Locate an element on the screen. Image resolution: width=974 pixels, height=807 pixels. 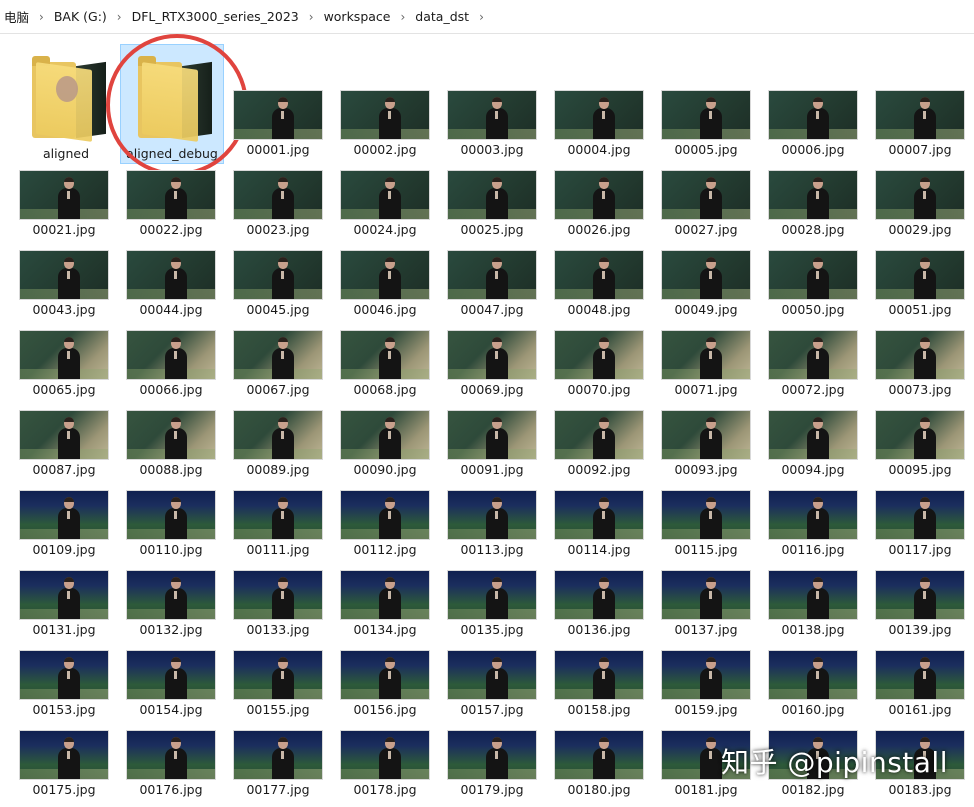
file-label: 00136.jpg is located at coordinates (599, 629).